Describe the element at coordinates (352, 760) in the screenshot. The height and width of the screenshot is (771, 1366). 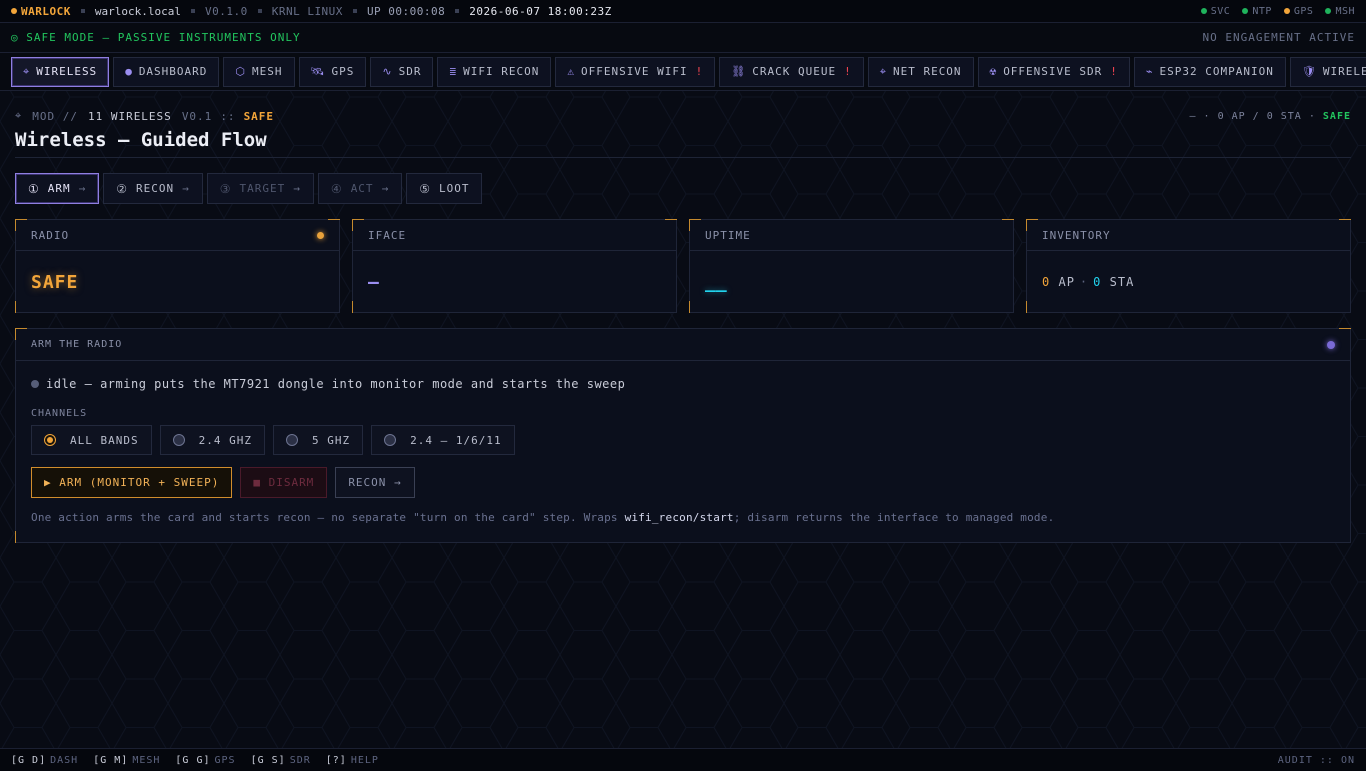
I see `shortcut-help: [?] HELP` at that location.